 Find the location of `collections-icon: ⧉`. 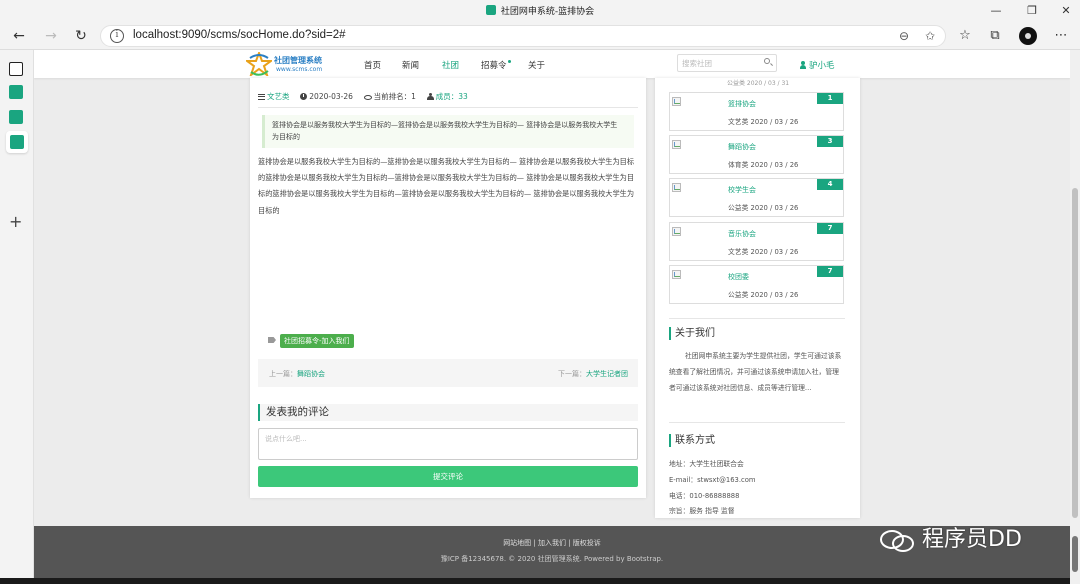

collections-icon: ⧉ is located at coordinates (995, 36).